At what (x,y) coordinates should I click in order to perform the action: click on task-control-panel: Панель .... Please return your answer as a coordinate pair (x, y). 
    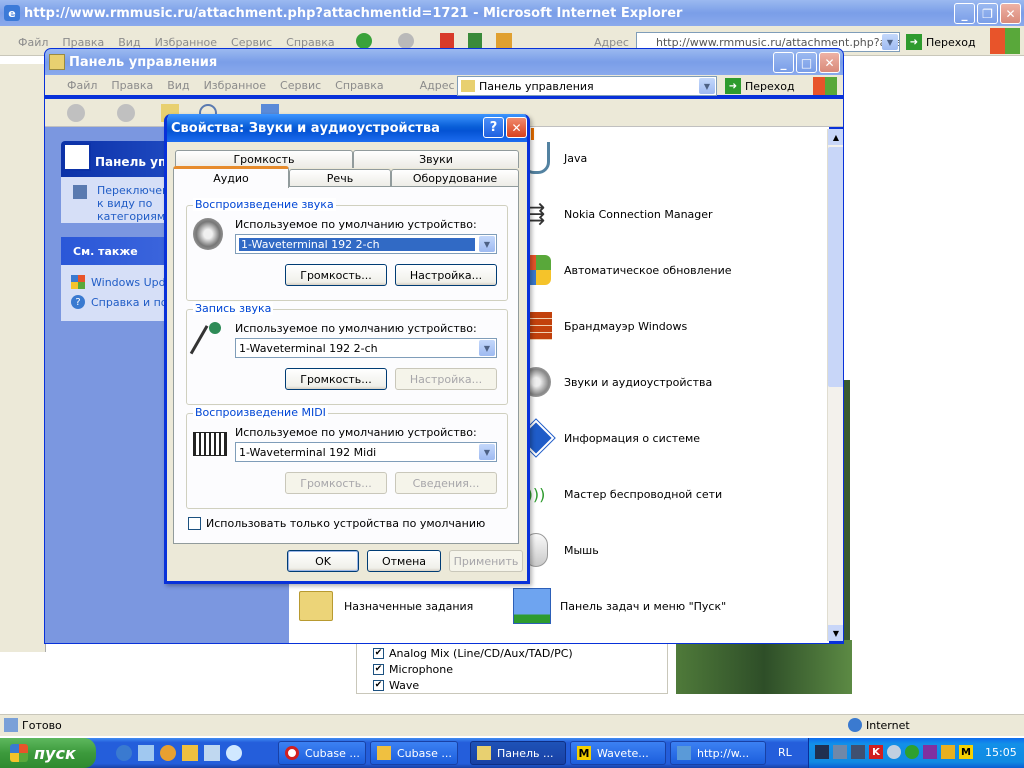
    Looking at the image, I should click on (518, 753).